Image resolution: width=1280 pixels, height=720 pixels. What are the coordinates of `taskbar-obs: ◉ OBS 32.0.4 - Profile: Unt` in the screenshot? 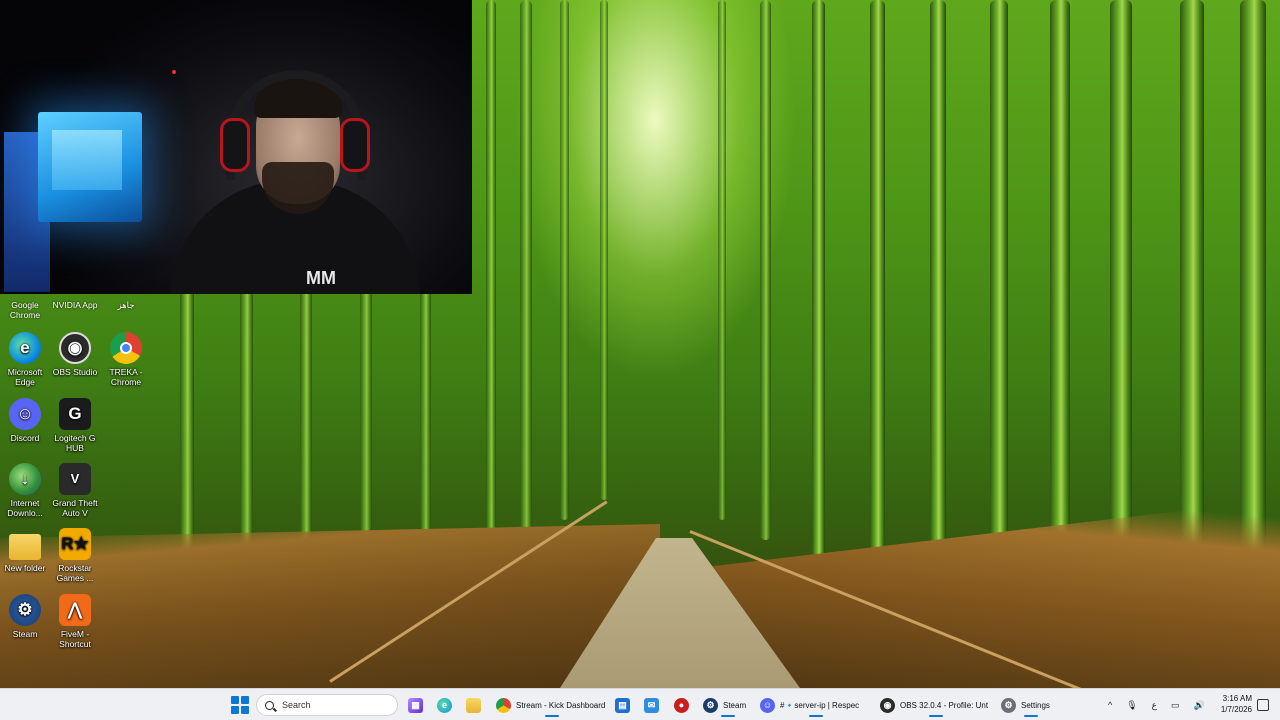 It's located at (936, 705).